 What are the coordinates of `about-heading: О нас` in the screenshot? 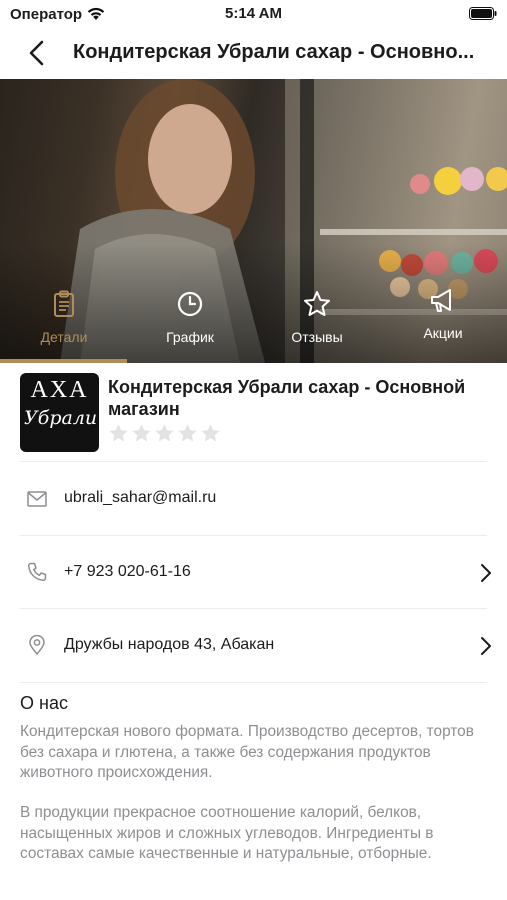 It's located at (44, 703).